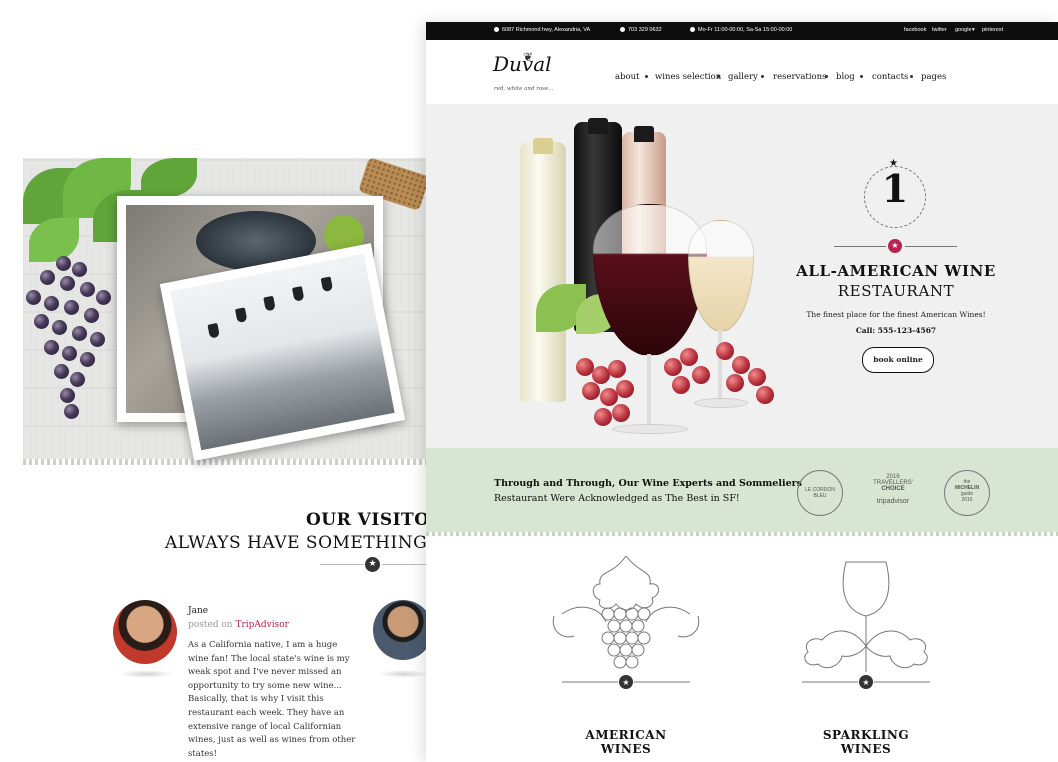 This screenshot has width=1058, height=762. Describe the element at coordinates (893, 501) in the screenshot. I see `tripadvisor-brand: tripadvisor` at that location.